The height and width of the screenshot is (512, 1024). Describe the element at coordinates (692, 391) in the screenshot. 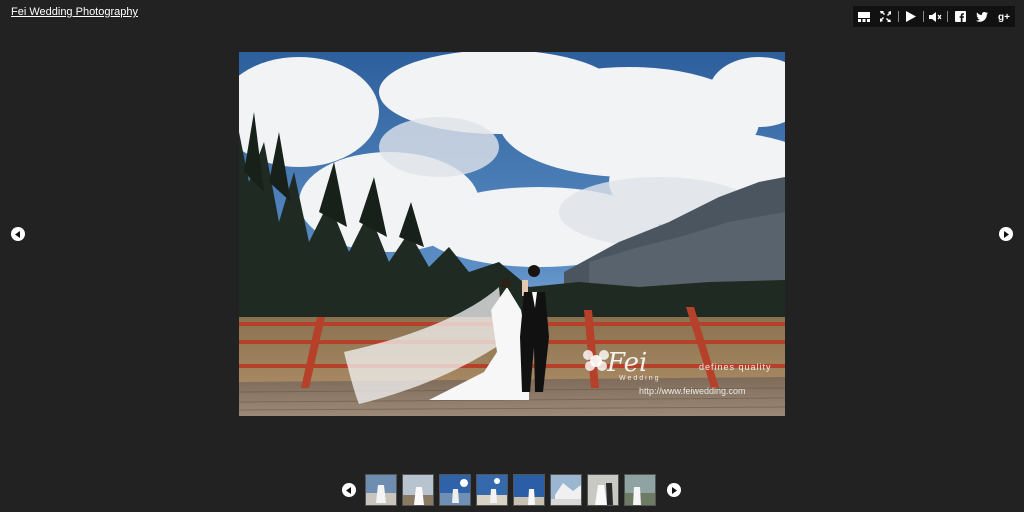

I see `svg-text: http://www.feiwedding.com` at that location.